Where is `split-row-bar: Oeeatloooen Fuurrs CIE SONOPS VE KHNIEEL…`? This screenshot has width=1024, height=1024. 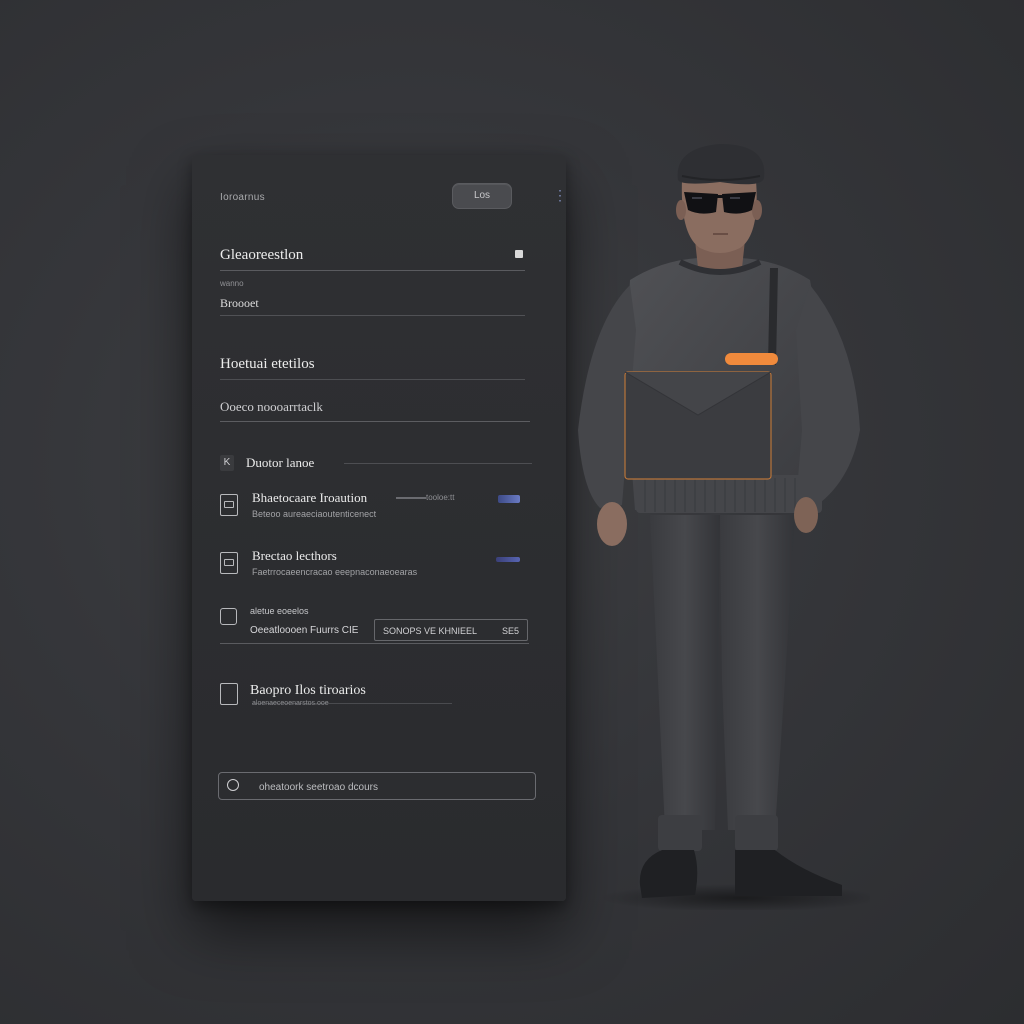 split-row-bar: Oeeatloooen Fuurrs CIE SONOPS VE KHNIEEL… is located at coordinates (374, 631).